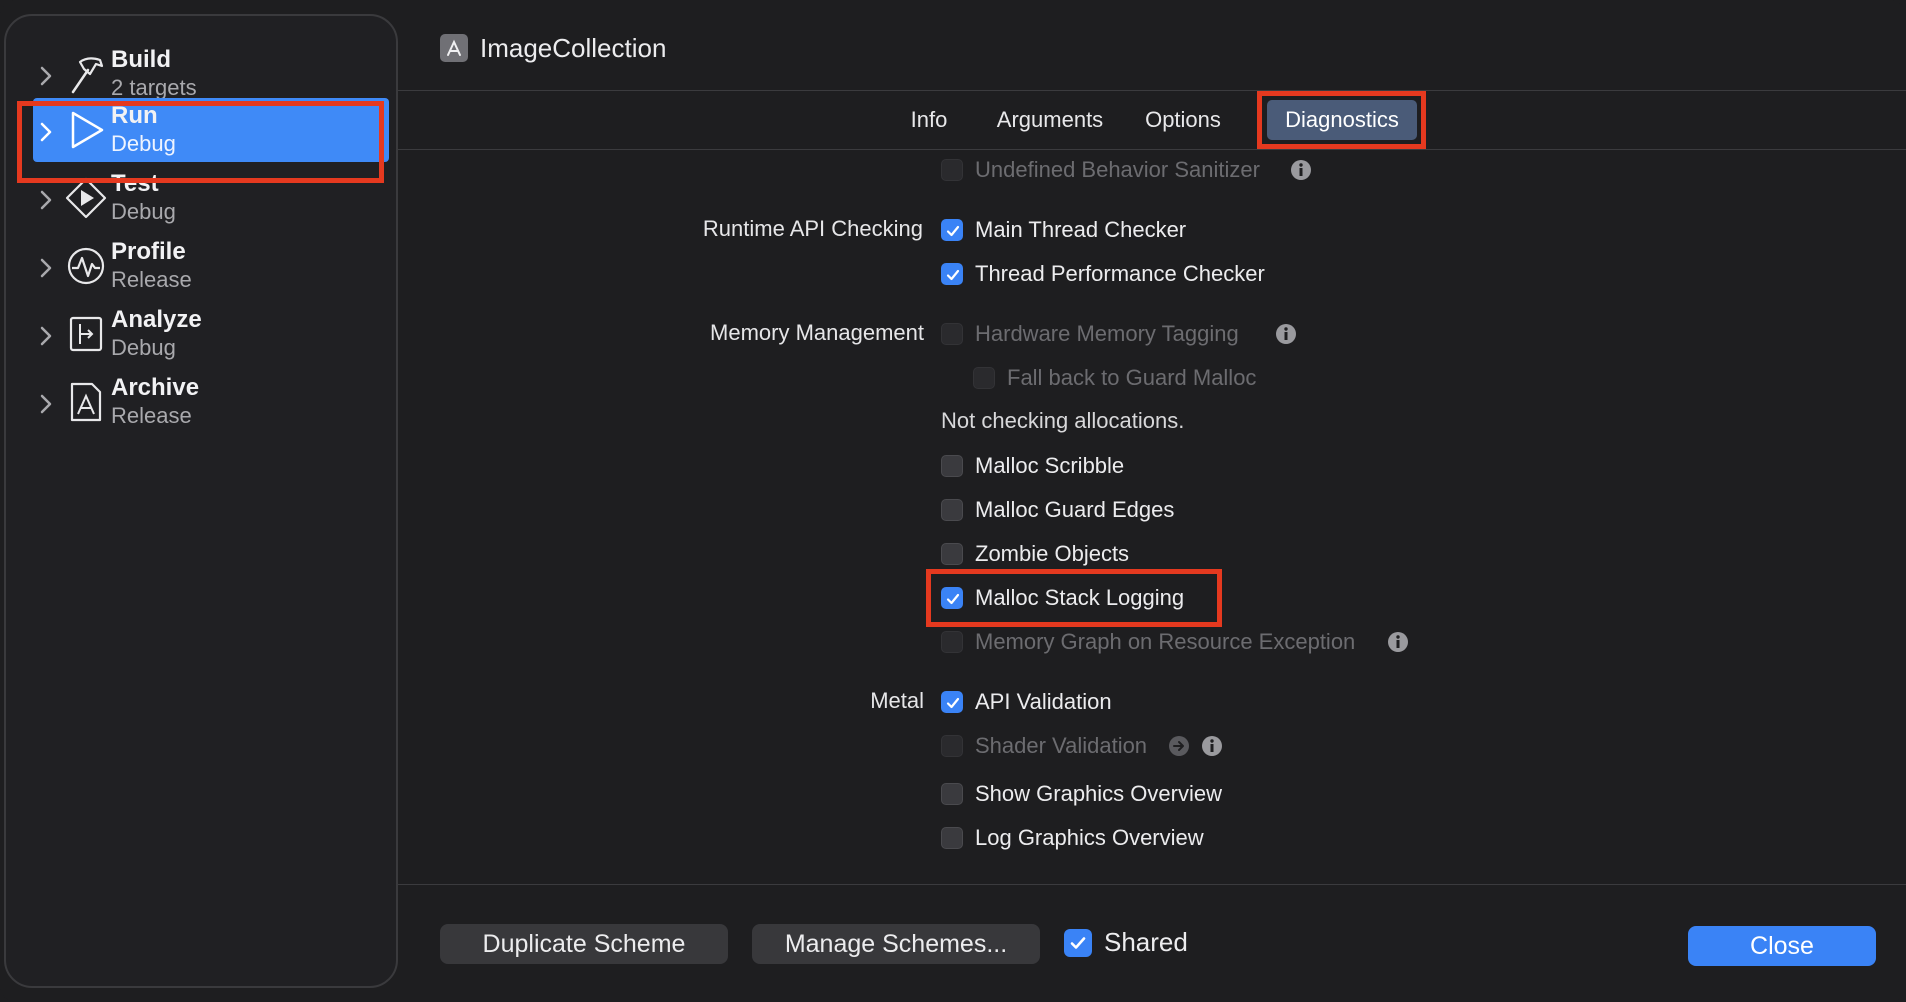 This screenshot has height=1002, width=1906. What do you see at coordinates (817, 332) in the screenshot?
I see `memory-management-label: Memory Management` at bounding box center [817, 332].